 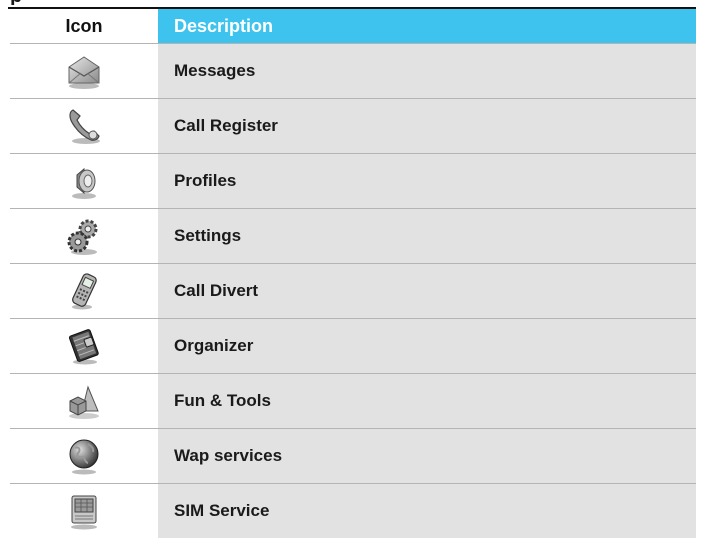 I want to click on table-row: Wap services, so click(x=353, y=456).